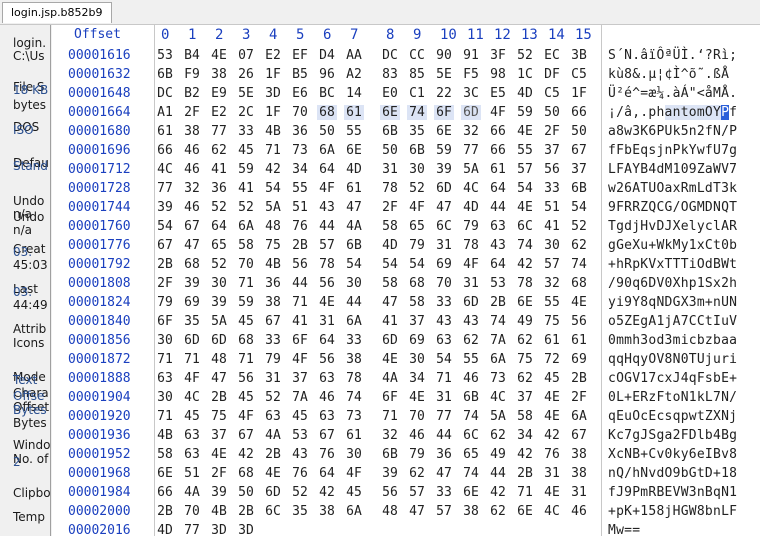 The width and height of the screenshot is (760, 536). I want to click on ascii-text: 0L+ERzFtoN1kL7N/, so click(672, 397).